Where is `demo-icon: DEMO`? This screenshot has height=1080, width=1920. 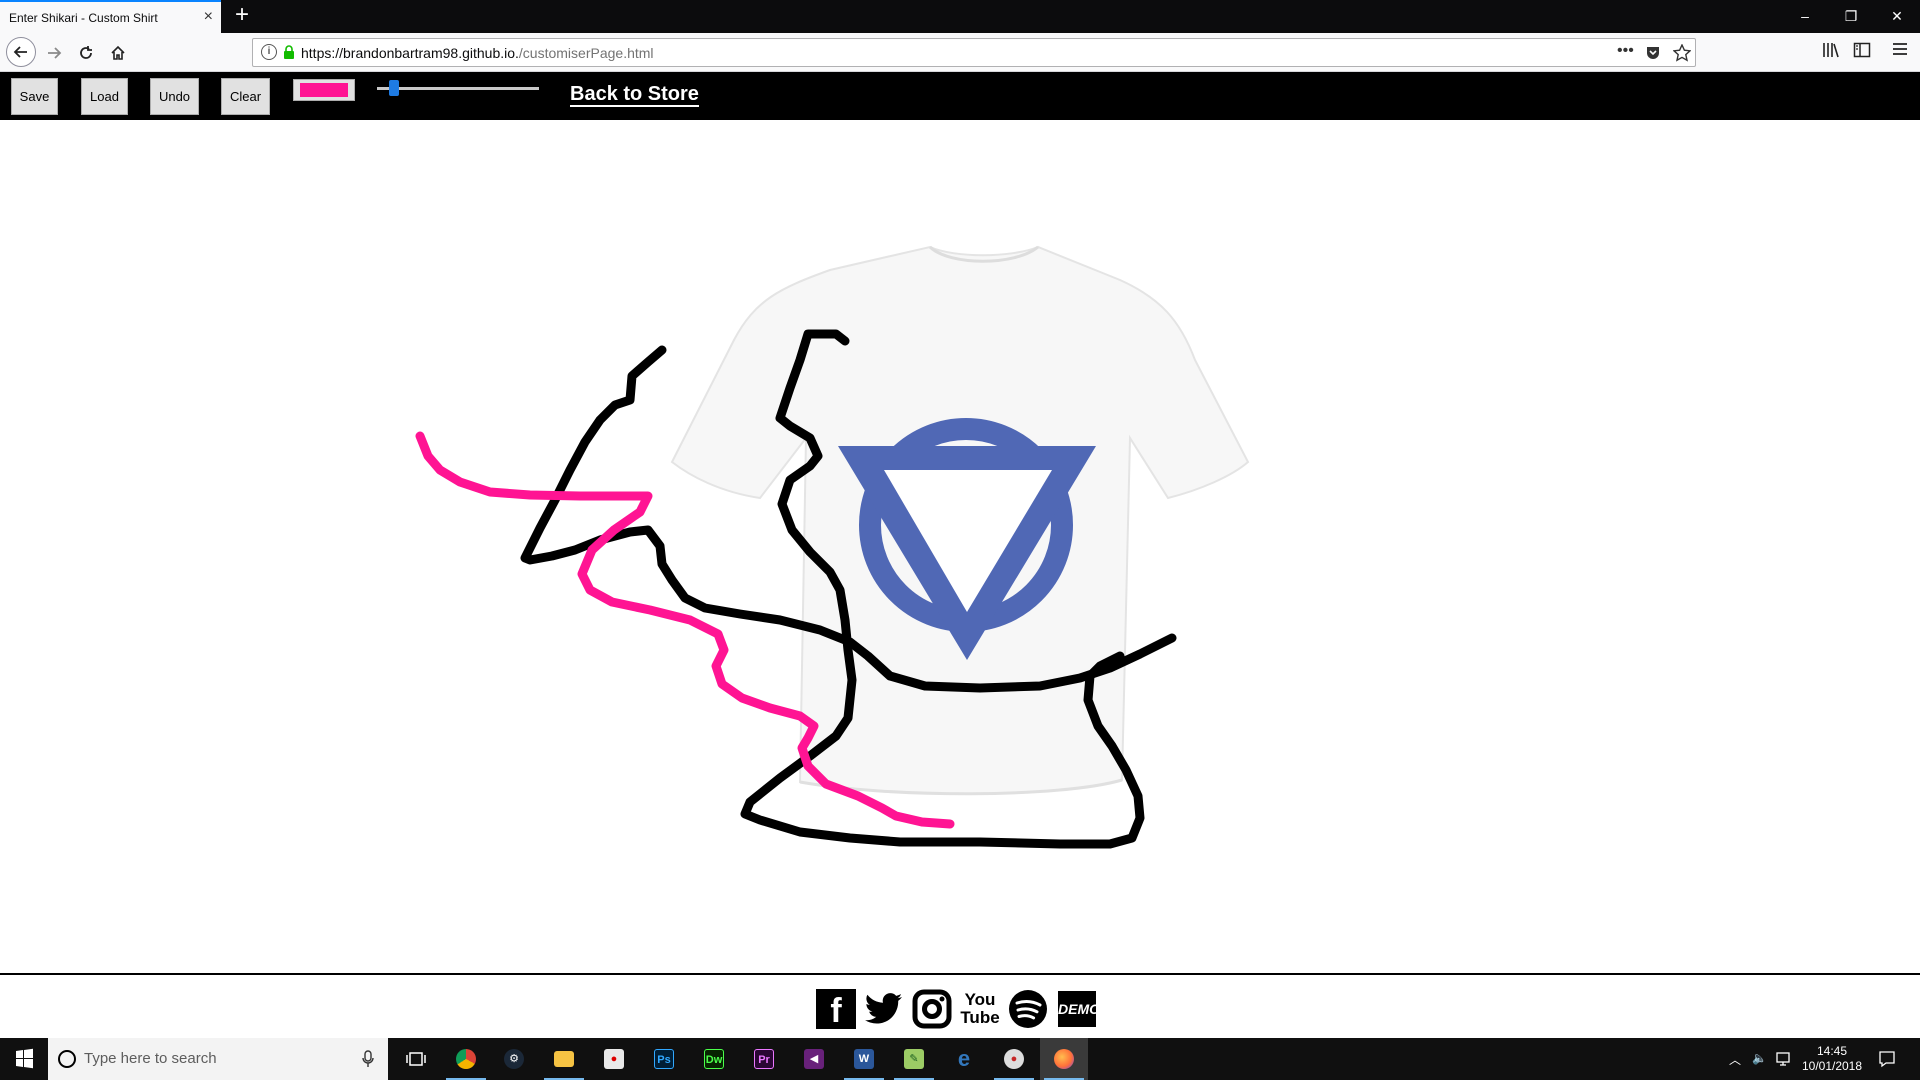
demo-icon: DEMO is located at coordinates (1079, 1009).